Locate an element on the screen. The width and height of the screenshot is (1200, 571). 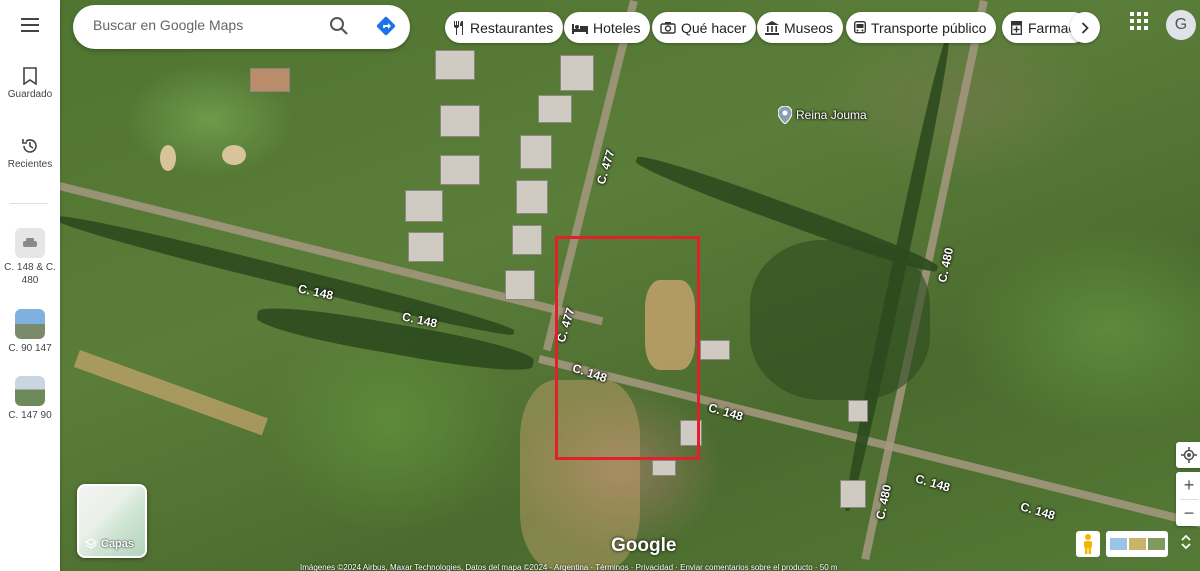
chip-hotels: Hoteles is located at coordinates (607, 27).